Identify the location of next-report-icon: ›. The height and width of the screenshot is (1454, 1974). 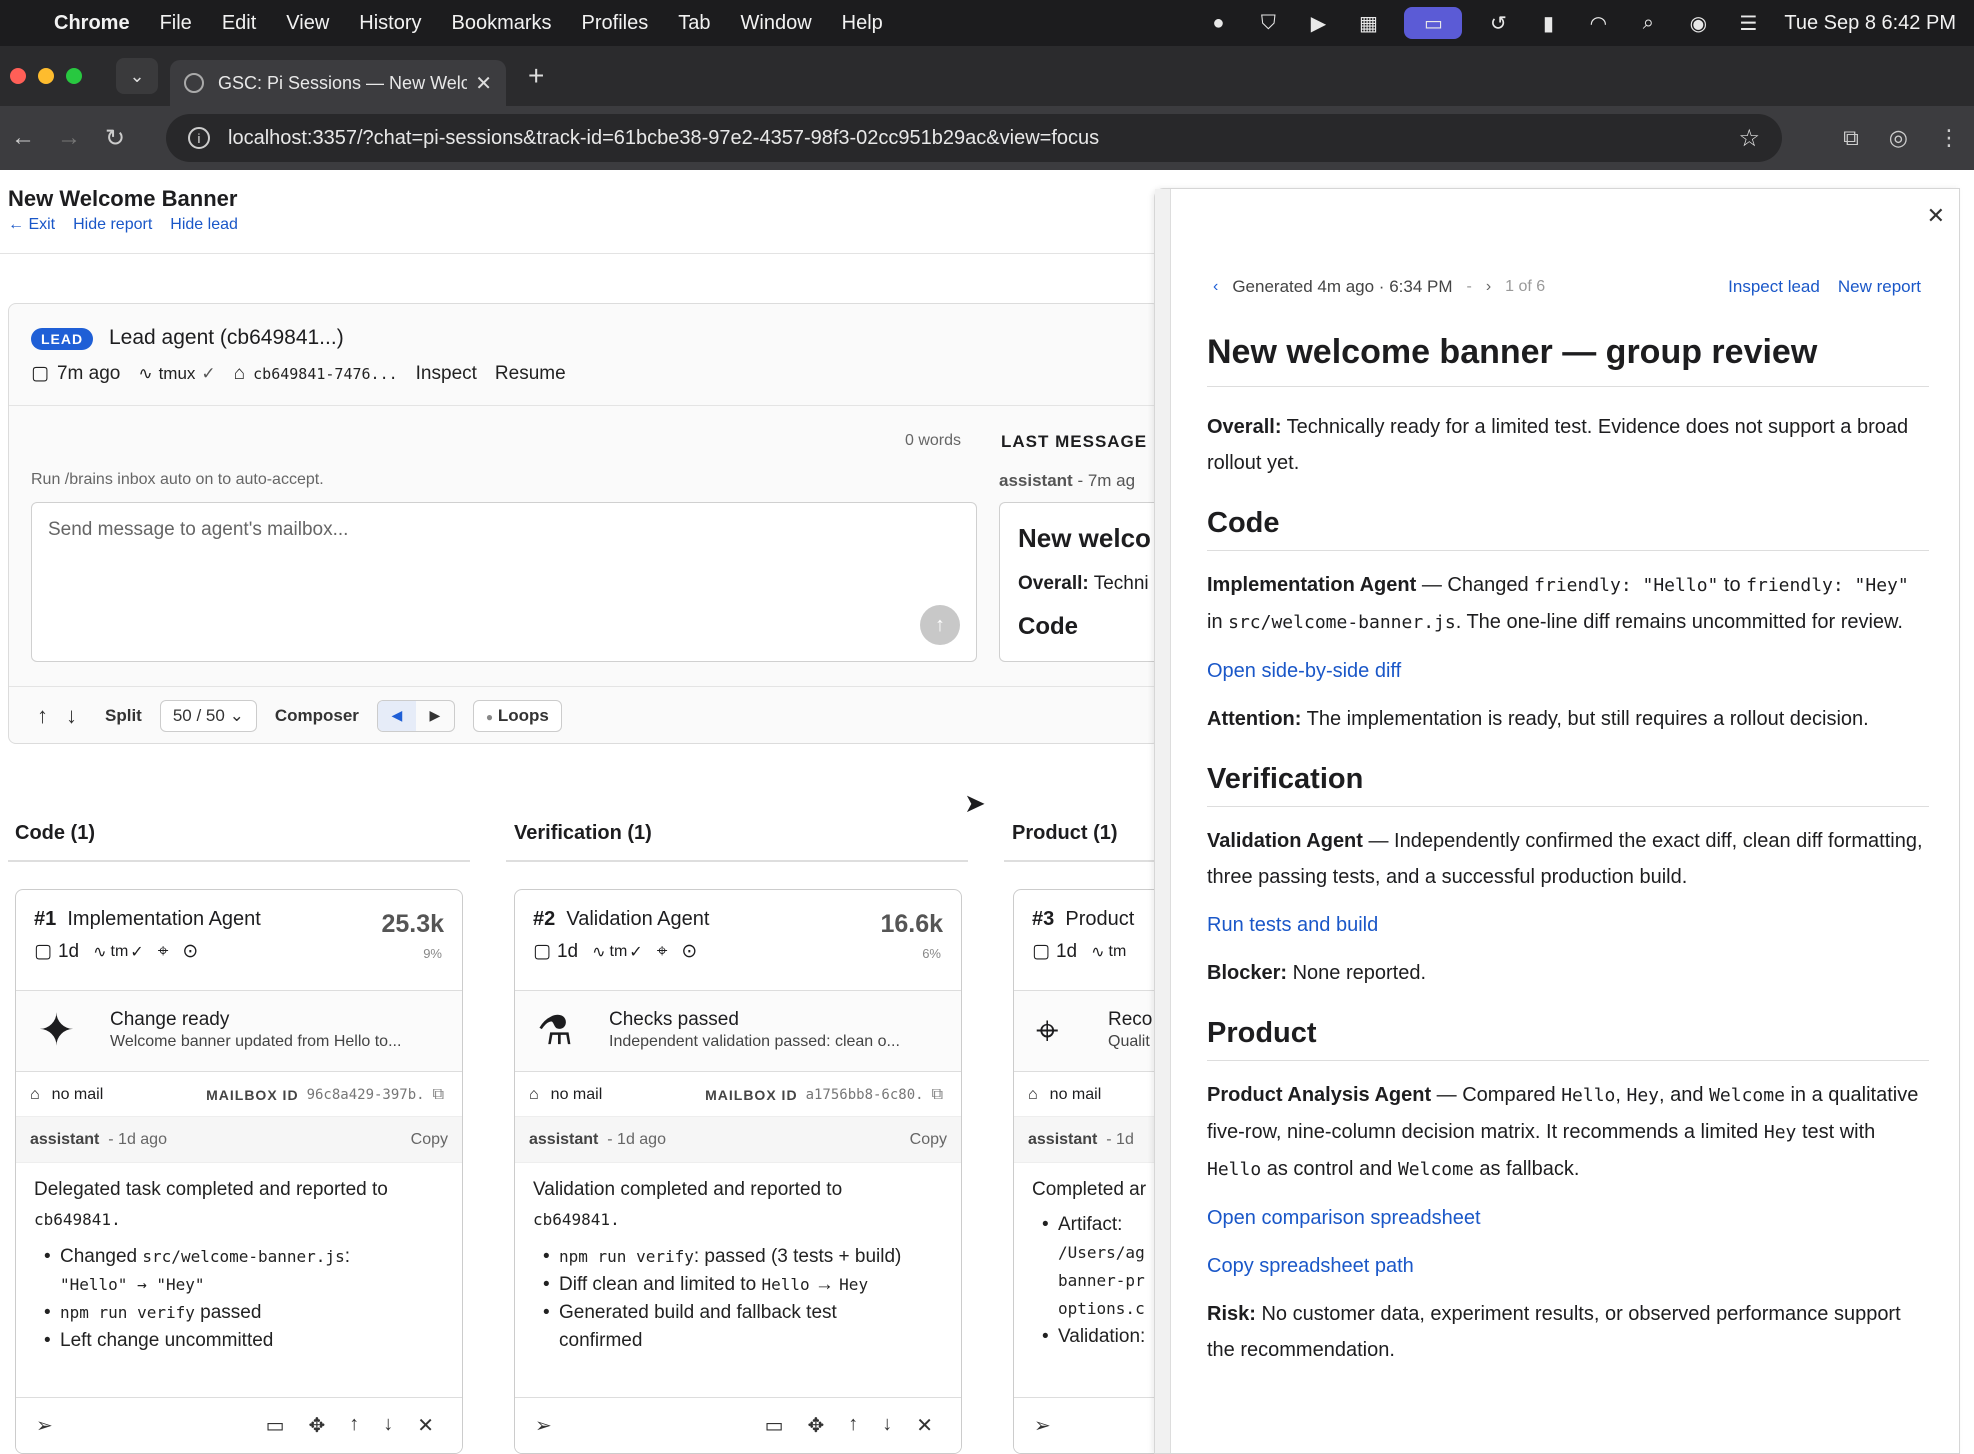
(1488, 287).